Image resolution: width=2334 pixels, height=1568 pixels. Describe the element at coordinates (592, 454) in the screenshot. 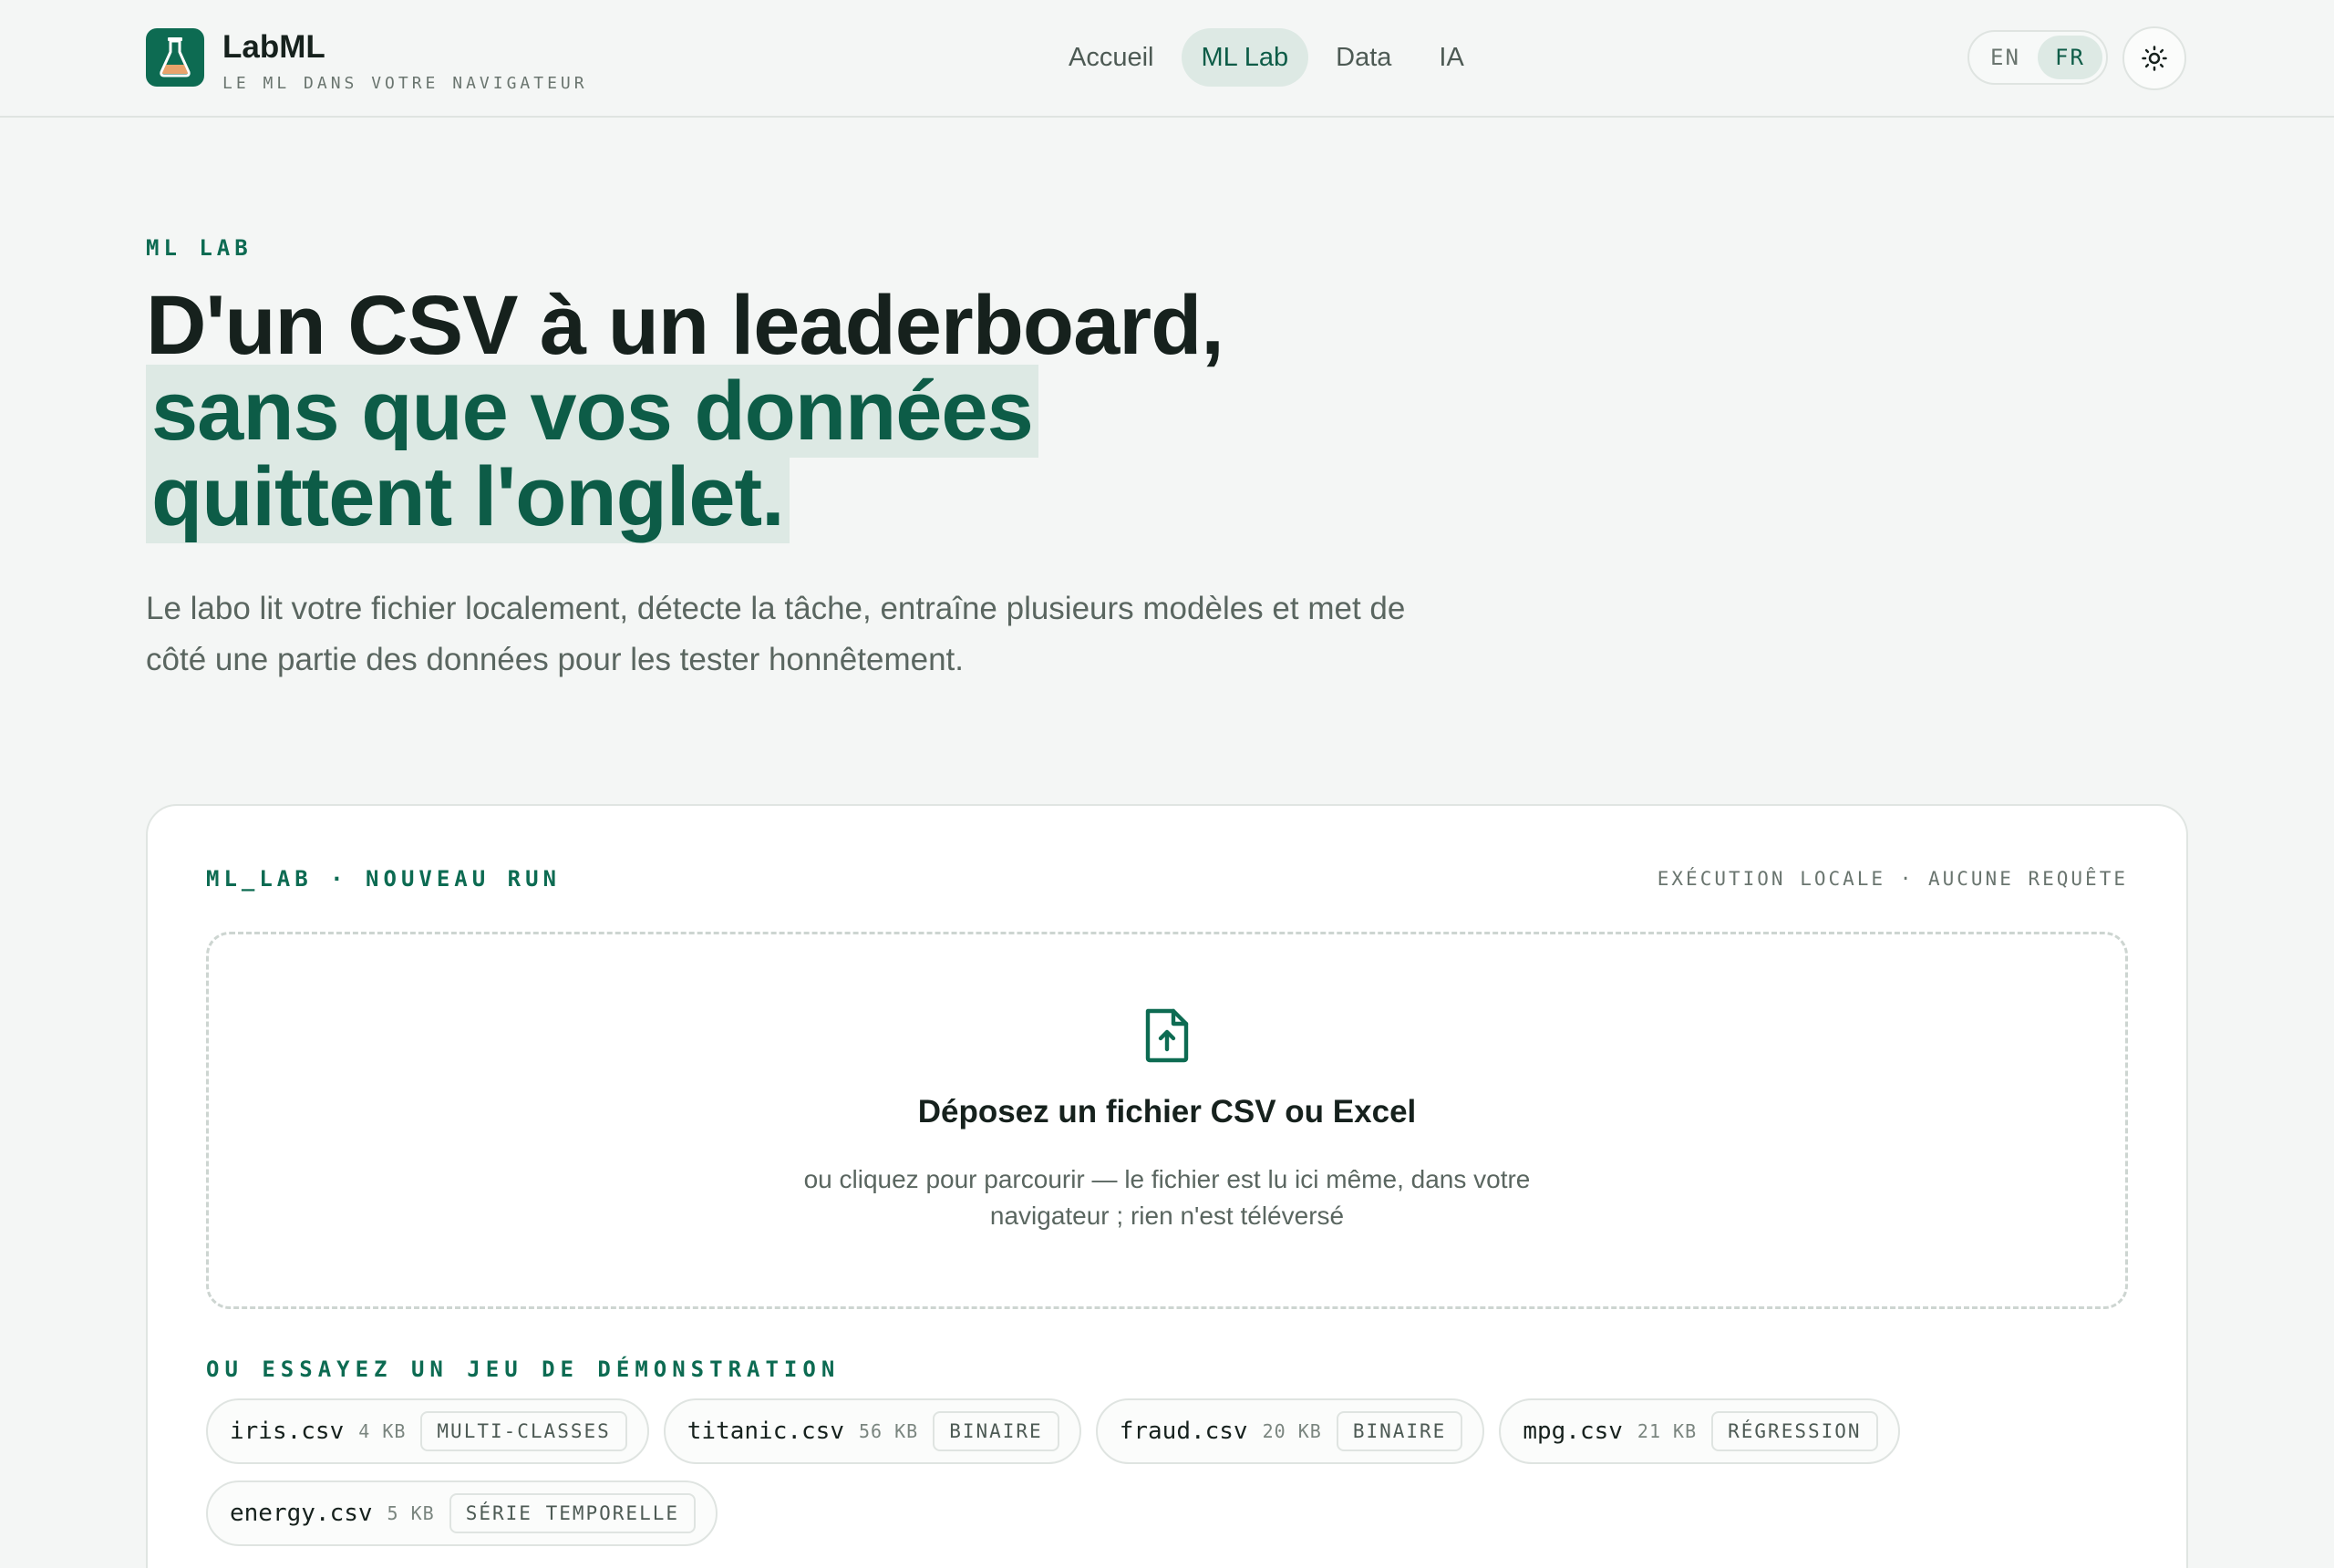

I see `hero-title-highlight: sans que vos données quittent l'onglet.` at that location.